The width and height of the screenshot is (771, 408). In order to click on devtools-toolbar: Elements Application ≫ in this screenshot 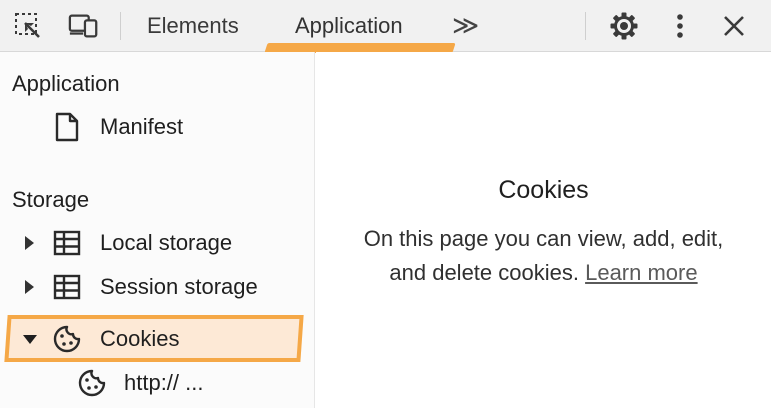, I will do `click(385, 26)`.